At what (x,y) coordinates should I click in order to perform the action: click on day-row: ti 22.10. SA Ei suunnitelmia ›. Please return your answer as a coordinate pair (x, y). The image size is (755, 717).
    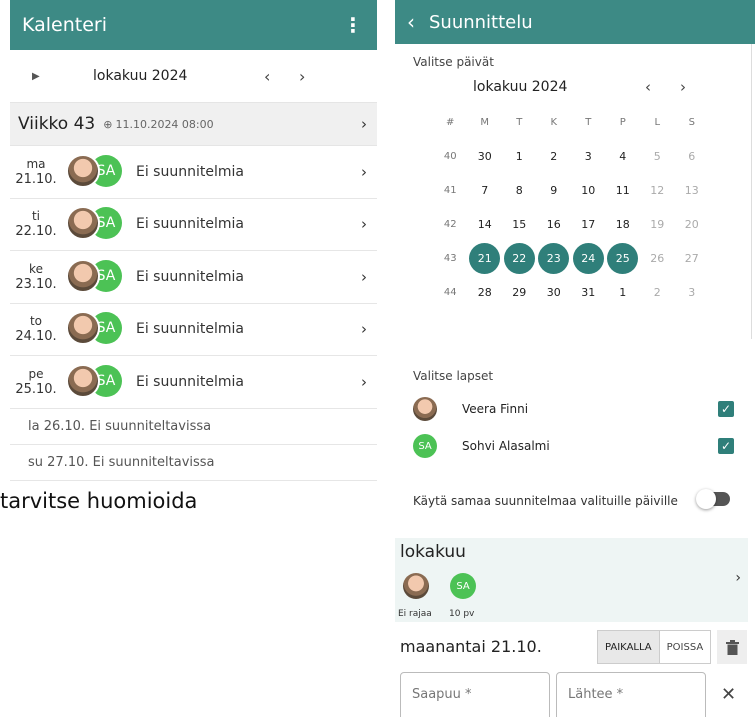
    Looking at the image, I should click on (193, 225).